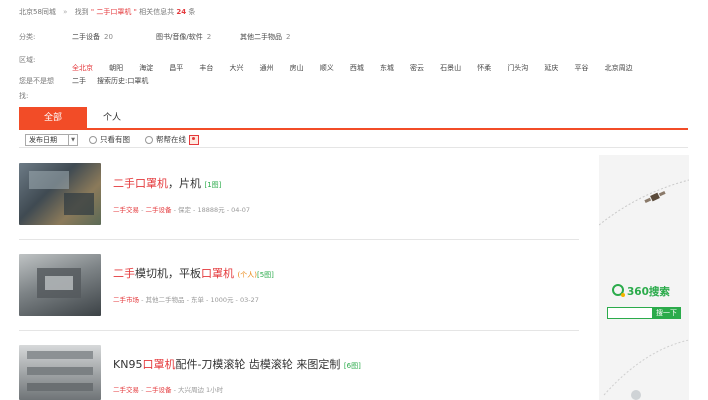 The width and height of the screenshot is (708, 400). What do you see at coordinates (258, 364) in the screenshot?
I see `title-text: 配件-刀模滚轮 齿模滚轮 来图定制` at bounding box center [258, 364].